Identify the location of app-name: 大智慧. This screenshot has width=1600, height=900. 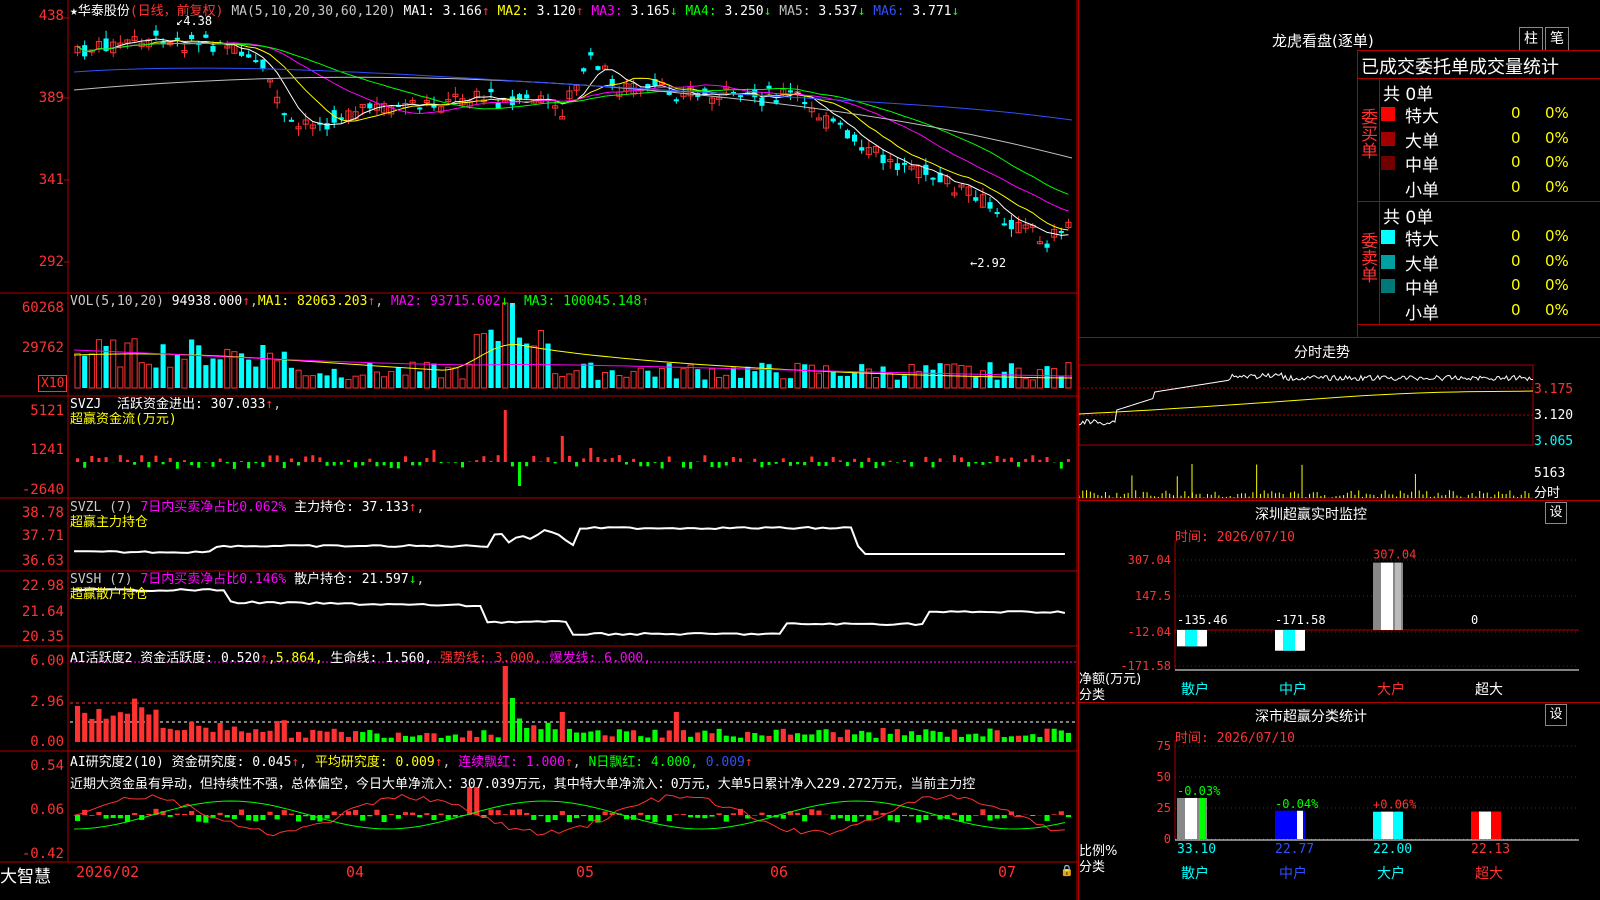
(25, 877).